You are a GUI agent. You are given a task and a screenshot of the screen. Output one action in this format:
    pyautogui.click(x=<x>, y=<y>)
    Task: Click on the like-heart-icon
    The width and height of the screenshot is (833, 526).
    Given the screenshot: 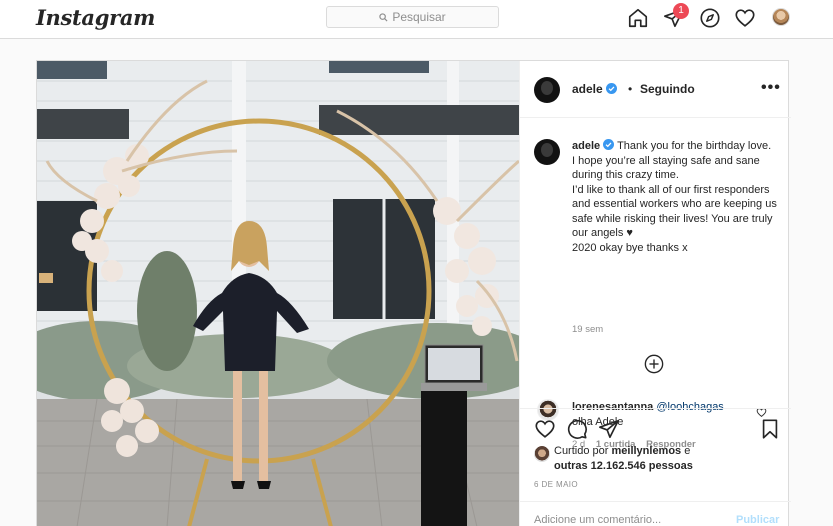 What is the action you would take?
    pyautogui.click(x=545, y=429)
    